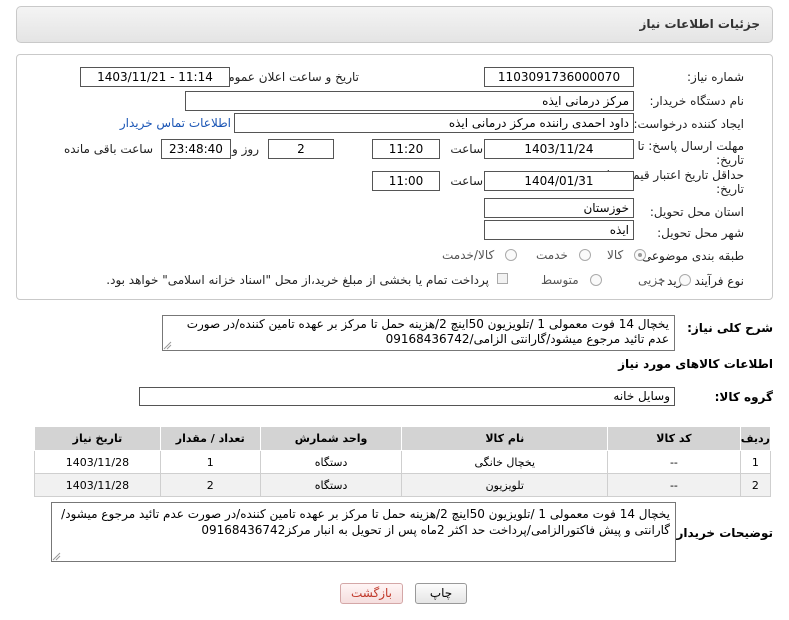  What do you see at coordinates (755, 485) in the screenshot?
I see `cell-row-number: 2` at bounding box center [755, 485].